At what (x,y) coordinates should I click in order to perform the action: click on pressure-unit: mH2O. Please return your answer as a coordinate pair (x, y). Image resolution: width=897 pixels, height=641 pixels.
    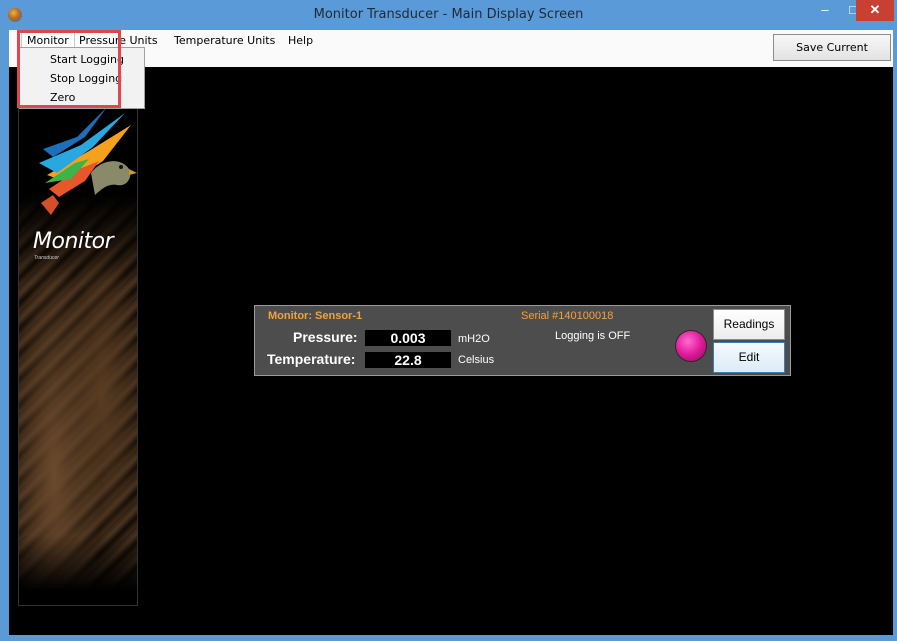
    Looking at the image, I should click on (474, 339).